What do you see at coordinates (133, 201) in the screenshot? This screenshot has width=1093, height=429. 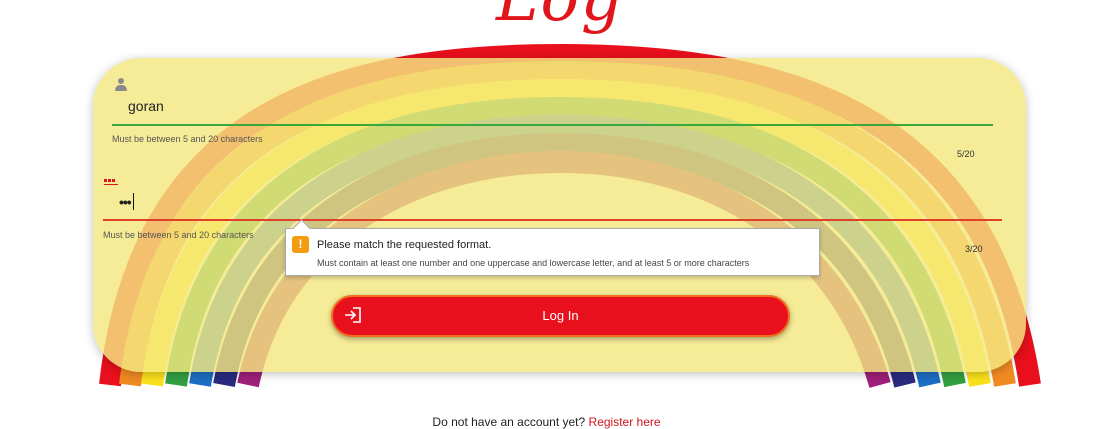 I see `text-caret` at bounding box center [133, 201].